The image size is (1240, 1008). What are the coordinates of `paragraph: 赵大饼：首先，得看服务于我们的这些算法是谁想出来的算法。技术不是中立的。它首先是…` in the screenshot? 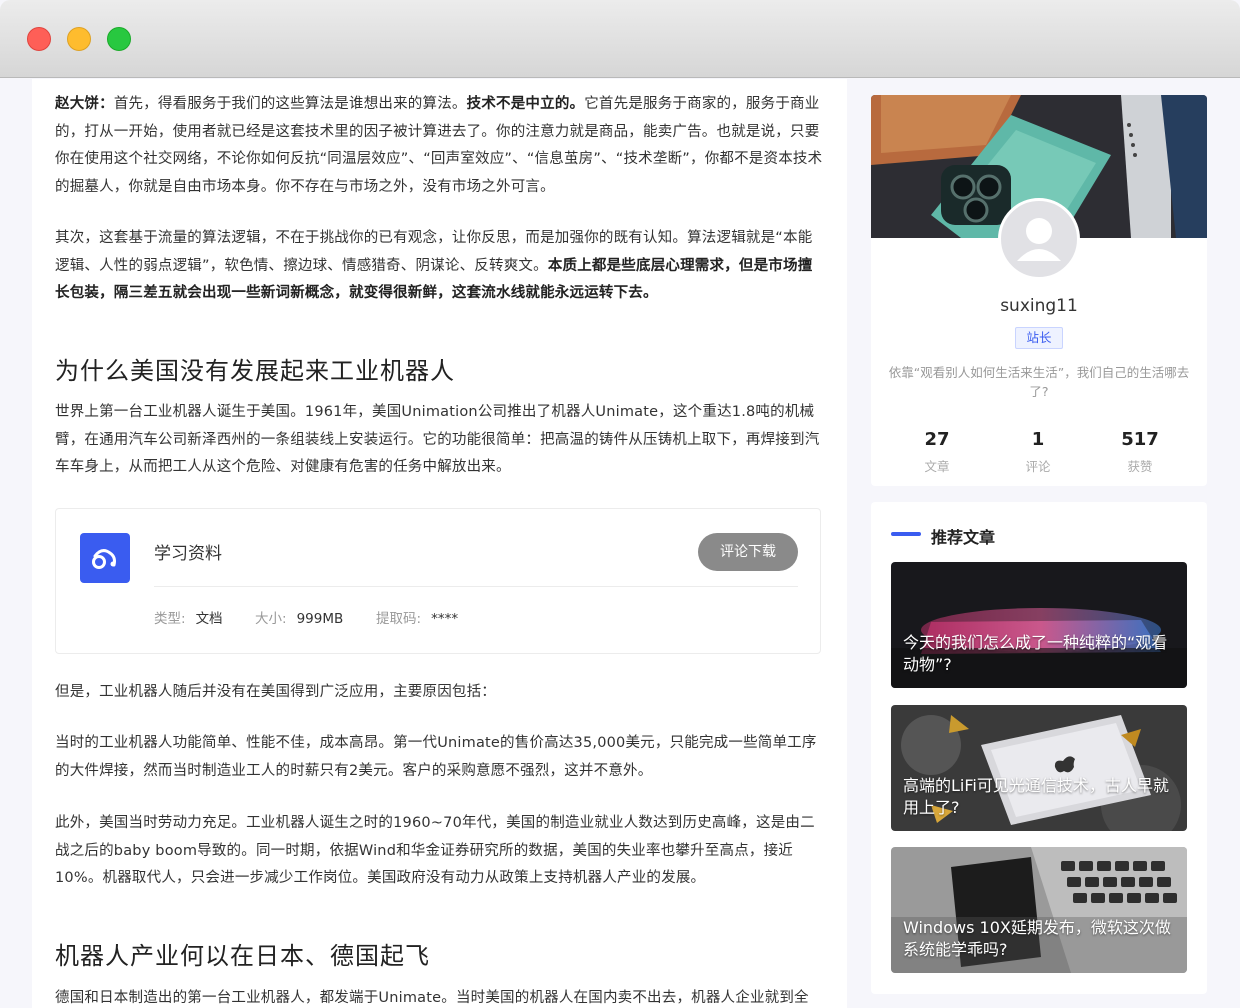 It's located at (439, 146).